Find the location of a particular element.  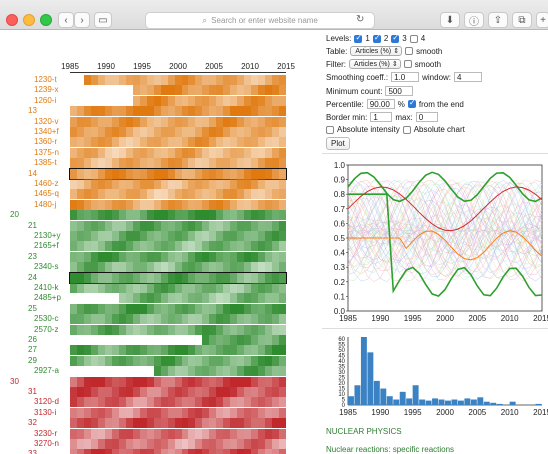

address-placeholder: Search or enter website name is located at coordinates (264, 20).